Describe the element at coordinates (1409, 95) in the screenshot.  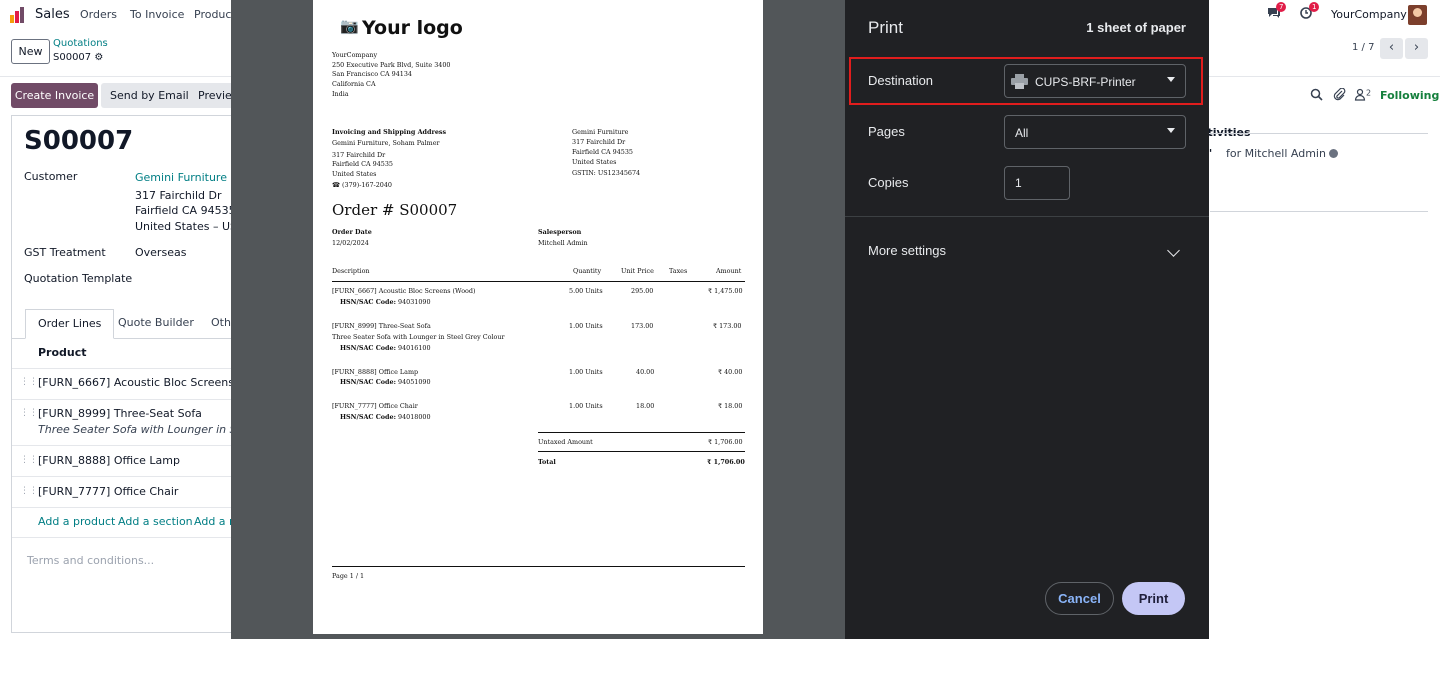
I see `following-button: Following` at that location.